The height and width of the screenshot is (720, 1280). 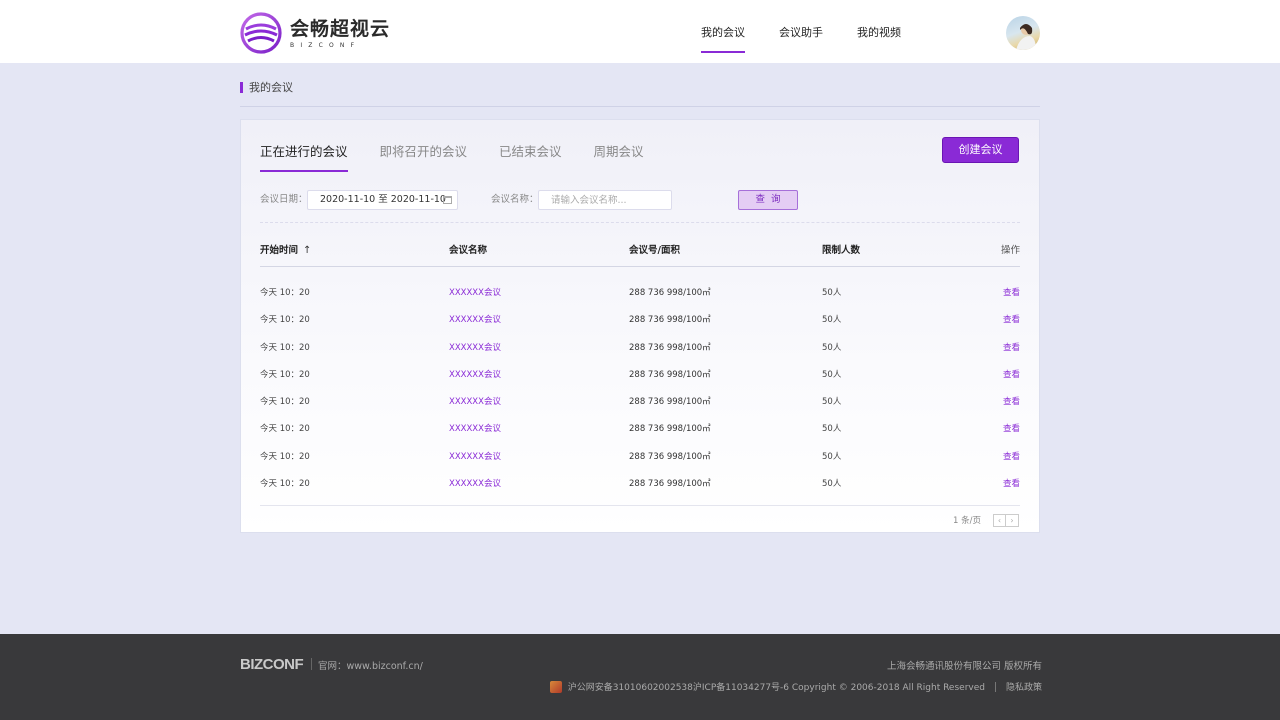 I want to click on breadcrumb-accent-bar, so click(x=241, y=87).